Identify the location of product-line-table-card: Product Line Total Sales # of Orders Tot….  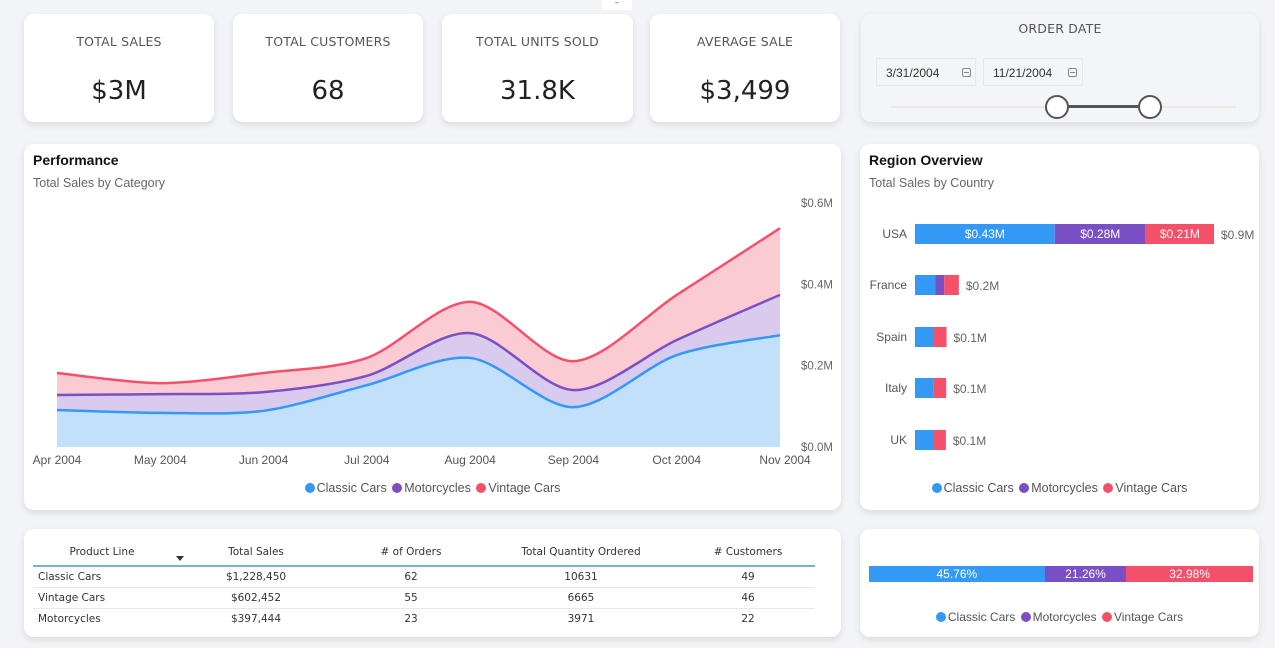
(432, 583).